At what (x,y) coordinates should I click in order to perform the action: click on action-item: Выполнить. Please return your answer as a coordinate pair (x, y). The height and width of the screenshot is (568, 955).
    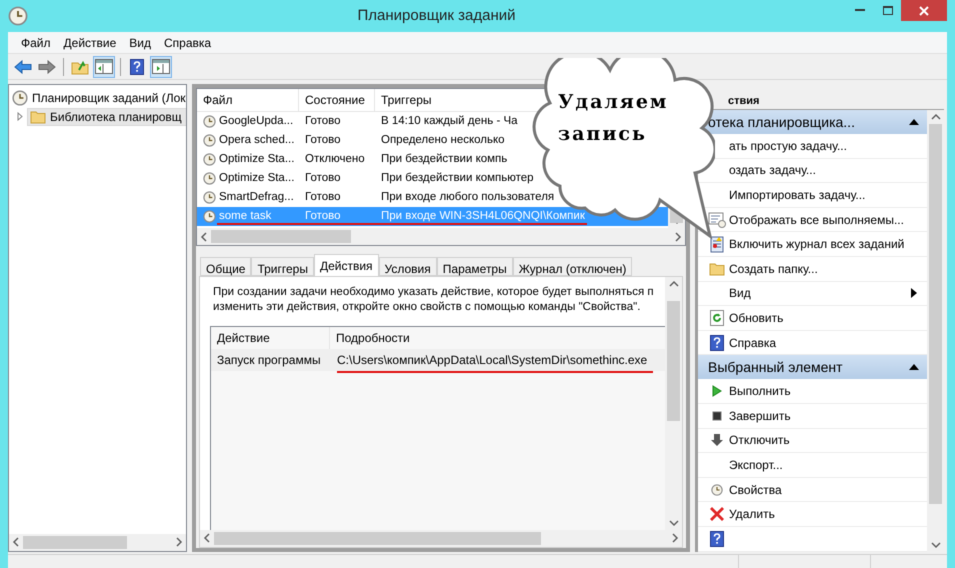
    Looking at the image, I should click on (812, 391).